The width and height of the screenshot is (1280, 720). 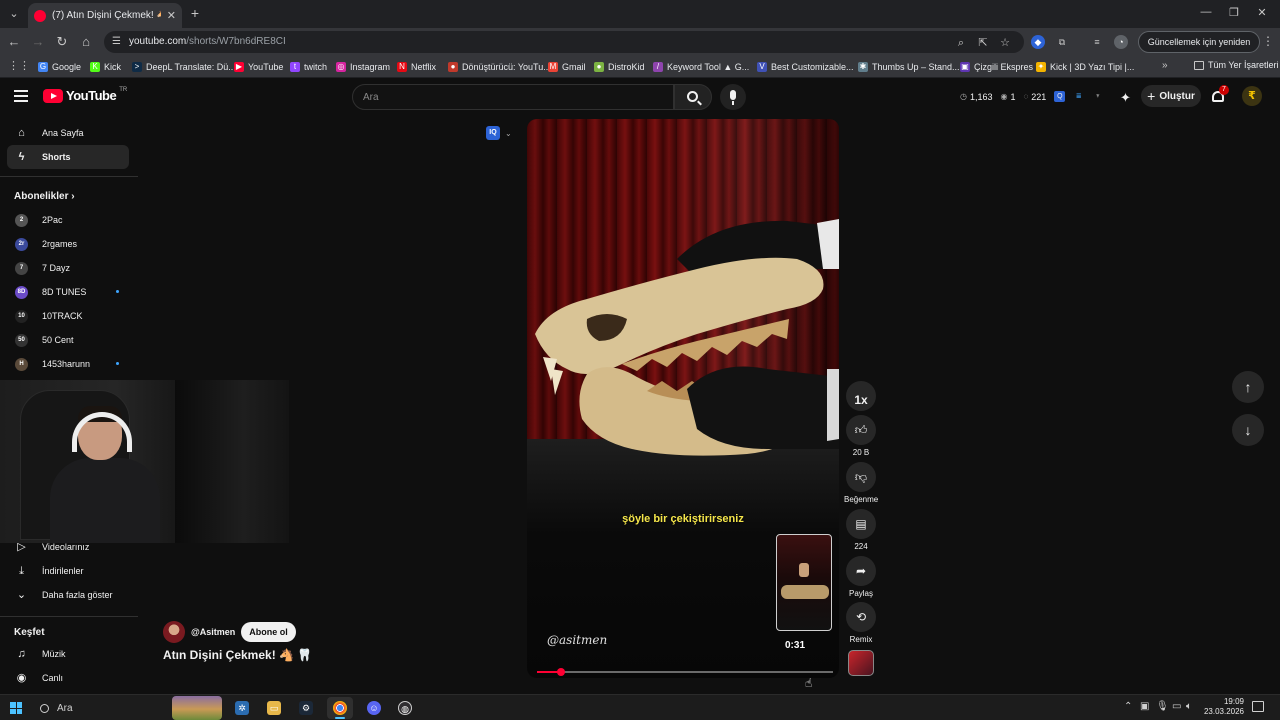 I want to click on more-bookmarks-icon: », so click(x=1165, y=65).